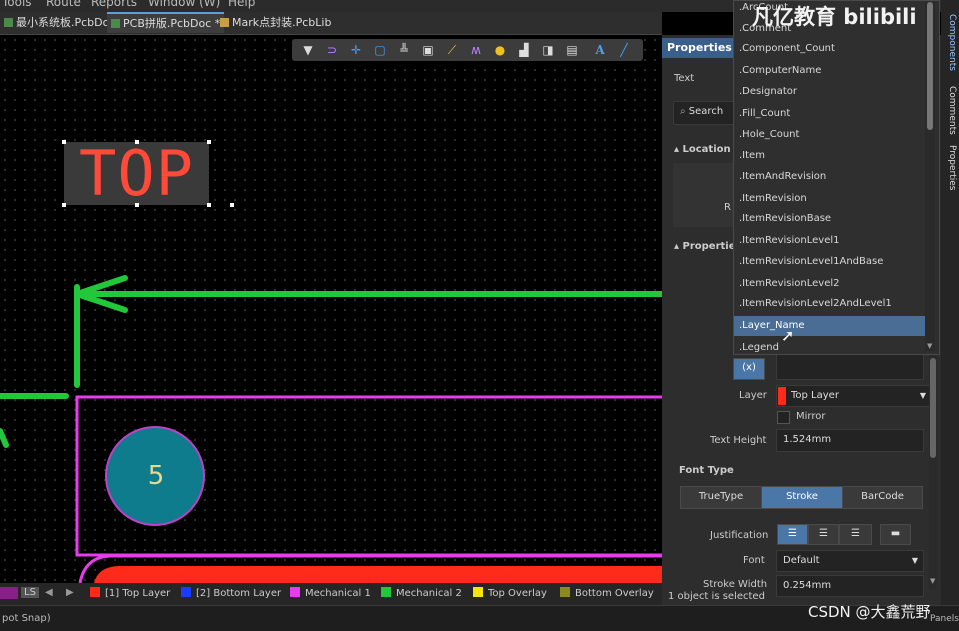 The height and width of the screenshot is (631, 959). I want to click on graph-icon: ▤, so click(572, 50).